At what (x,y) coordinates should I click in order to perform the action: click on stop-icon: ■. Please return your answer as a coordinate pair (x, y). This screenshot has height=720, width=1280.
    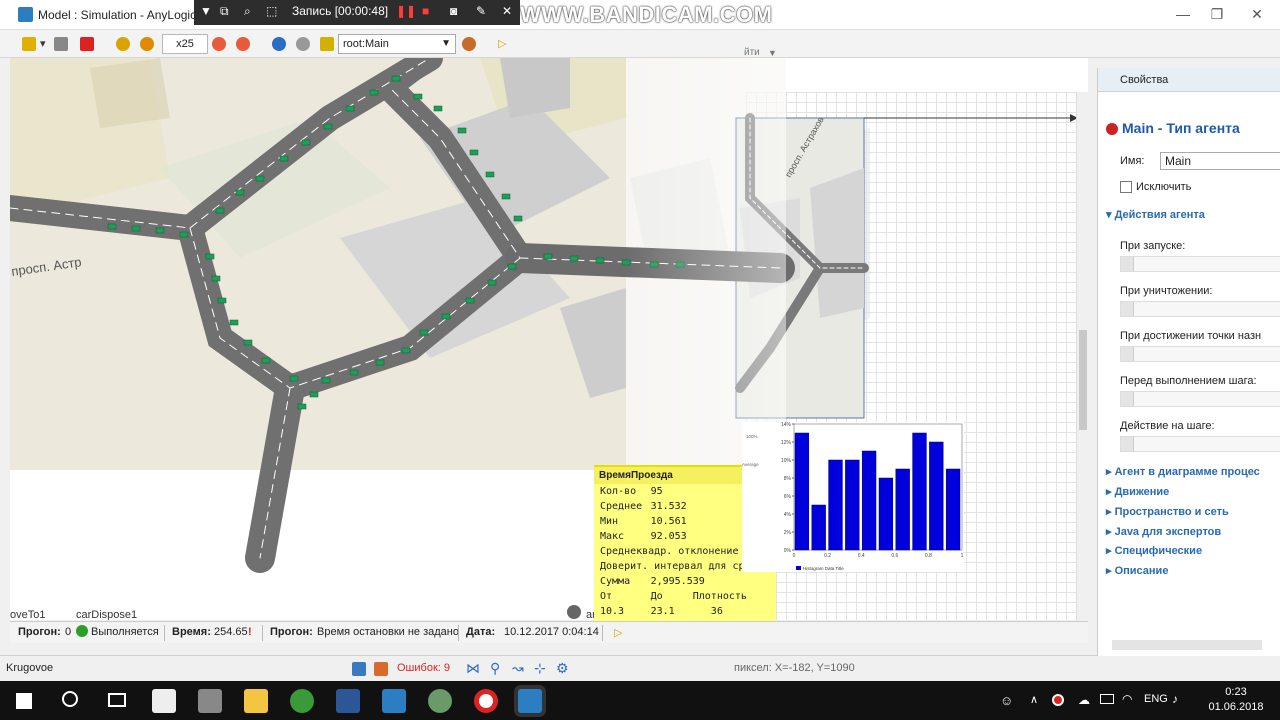
    Looking at the image, I should click on (425, 11).